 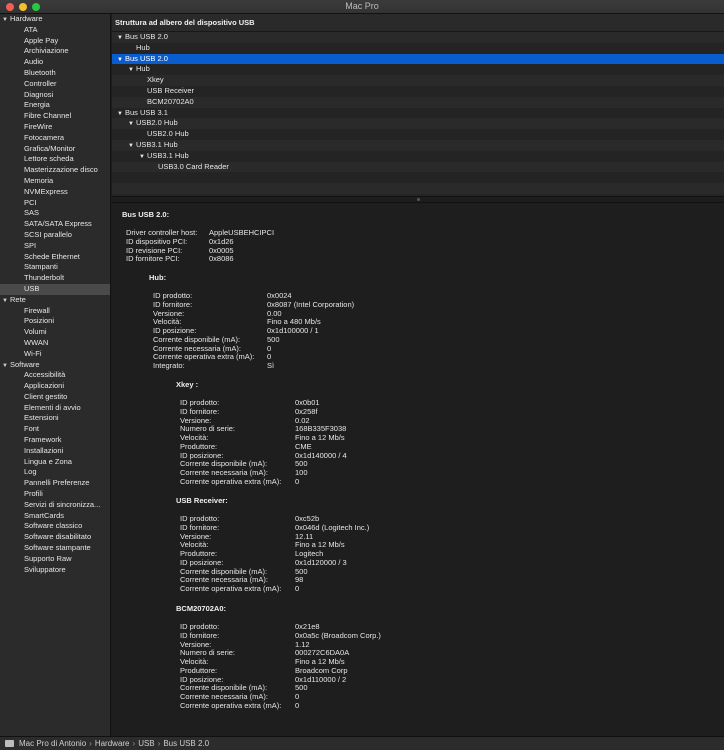 What do you see at coordinates (55, 246) in the screenshot?
I see `sidebar-item-spi: SPI` at bounding box center [55, 246].